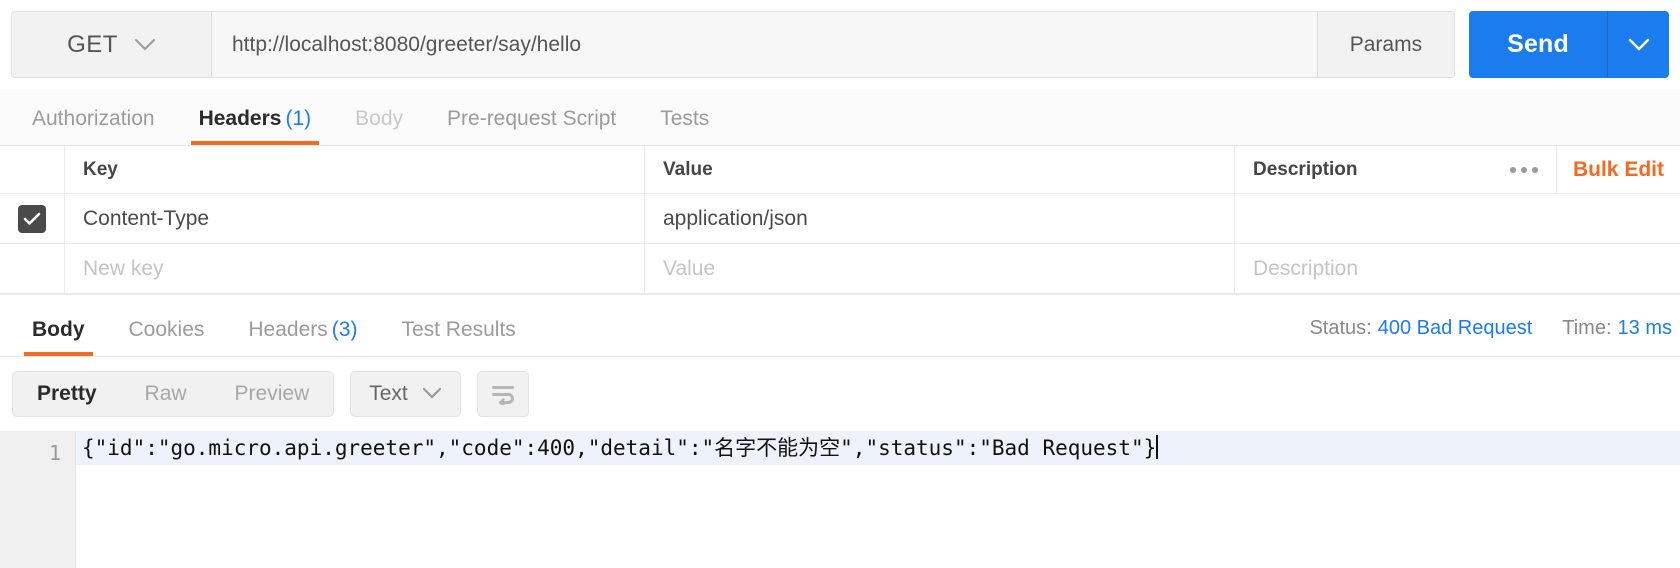 The height and width of the screenshot is (568, 1680). What do you see at coordinates (735, 218) in the screenshot?
I see `row-value-text: application/json` at bounding box center [735, 218].